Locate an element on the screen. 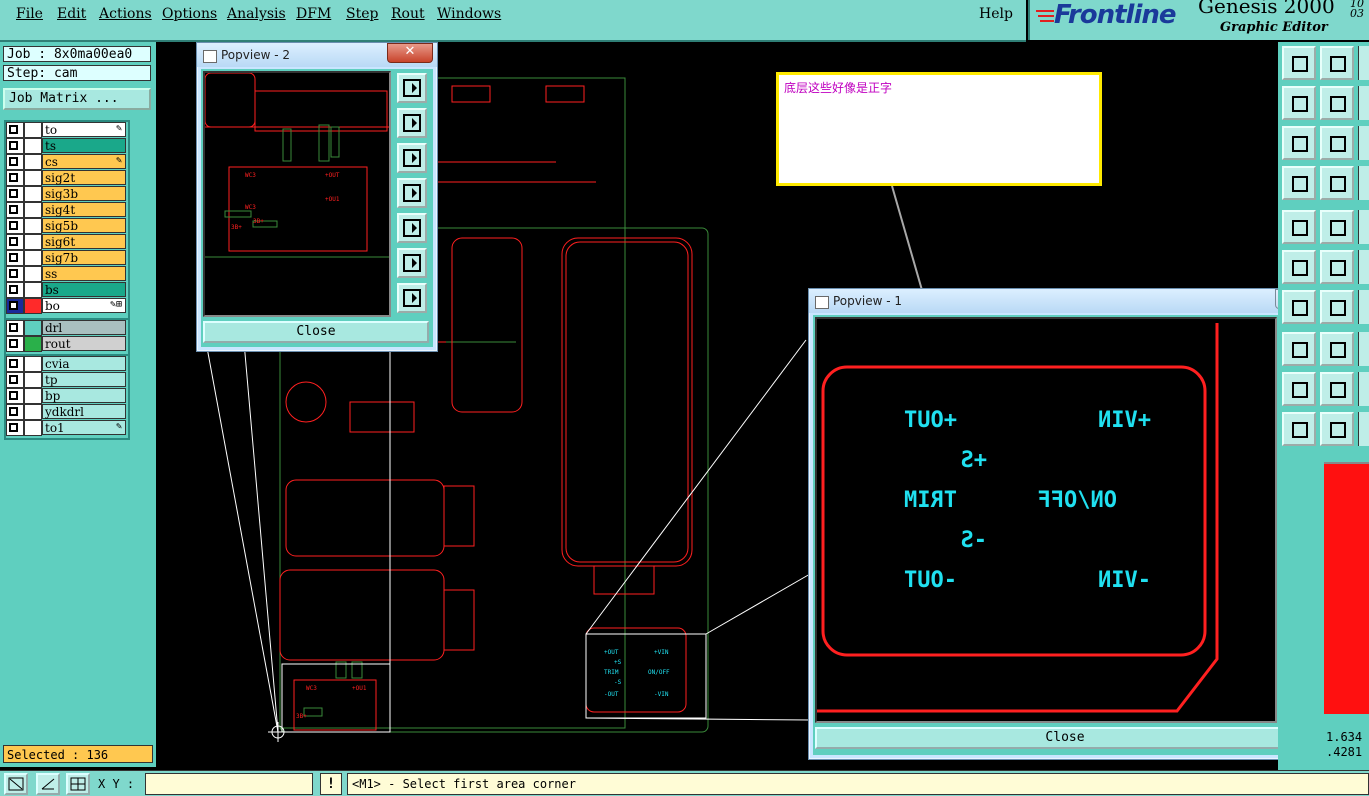 The image size is (1369, 796). layer-row: ts is located at coordinates (67, 146).